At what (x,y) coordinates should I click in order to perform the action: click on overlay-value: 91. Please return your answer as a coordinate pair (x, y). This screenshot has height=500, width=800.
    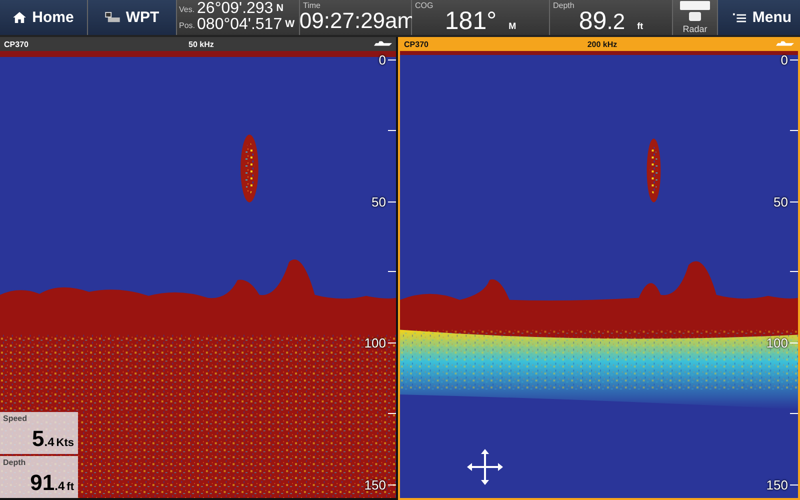
    Looking at the image, I should click on (42, 483).